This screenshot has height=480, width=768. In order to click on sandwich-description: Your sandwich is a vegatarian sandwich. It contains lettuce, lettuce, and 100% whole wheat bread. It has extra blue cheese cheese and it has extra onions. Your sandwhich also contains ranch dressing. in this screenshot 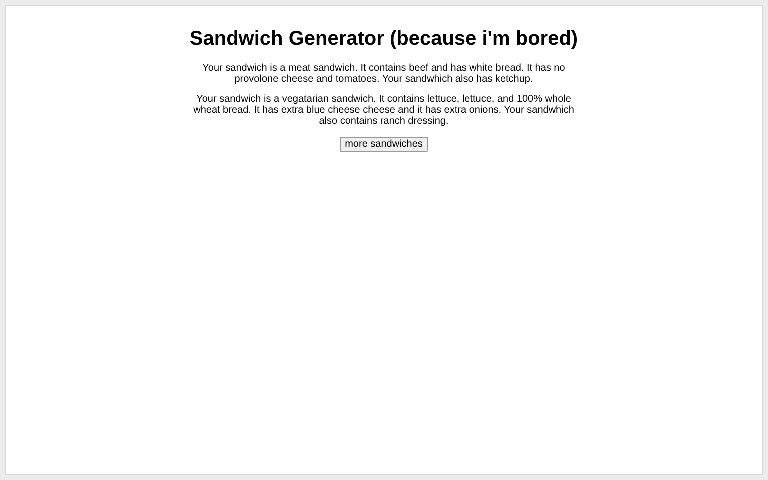, I will do `click(384, 110)`.